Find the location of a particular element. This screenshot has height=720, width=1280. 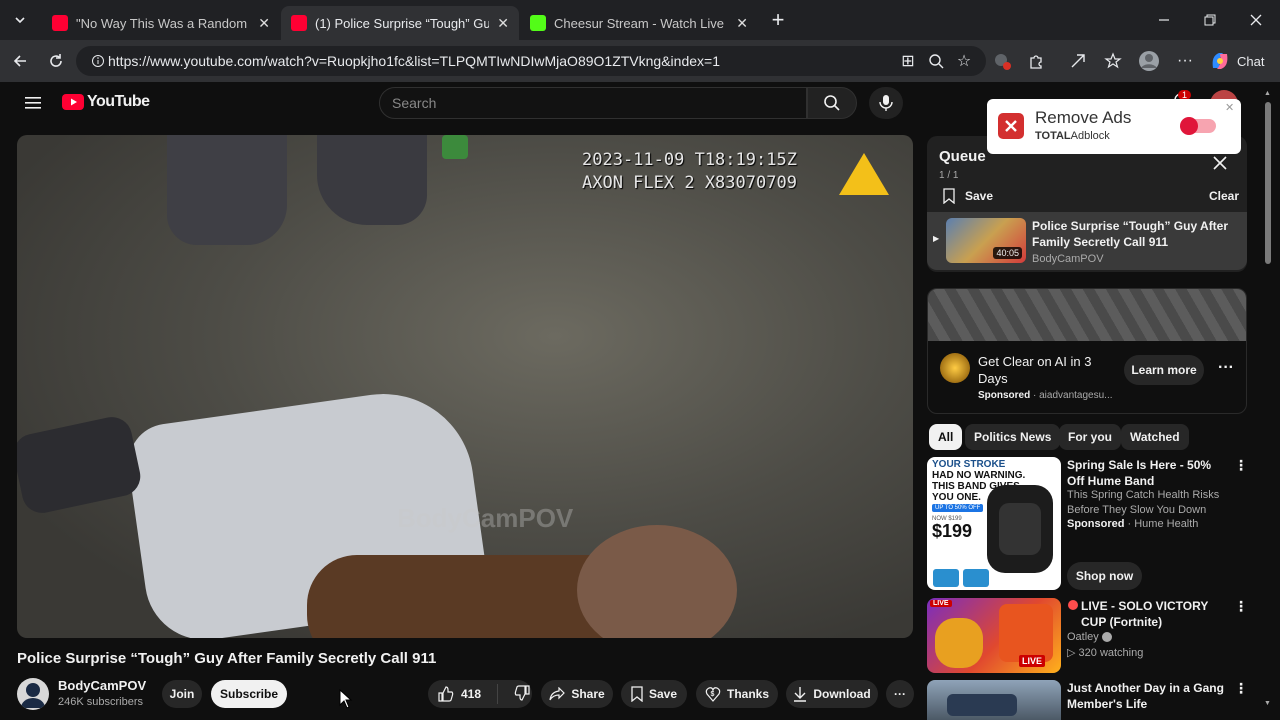

rec-channel-row: Oatley is located at coordinates (1089, 637).